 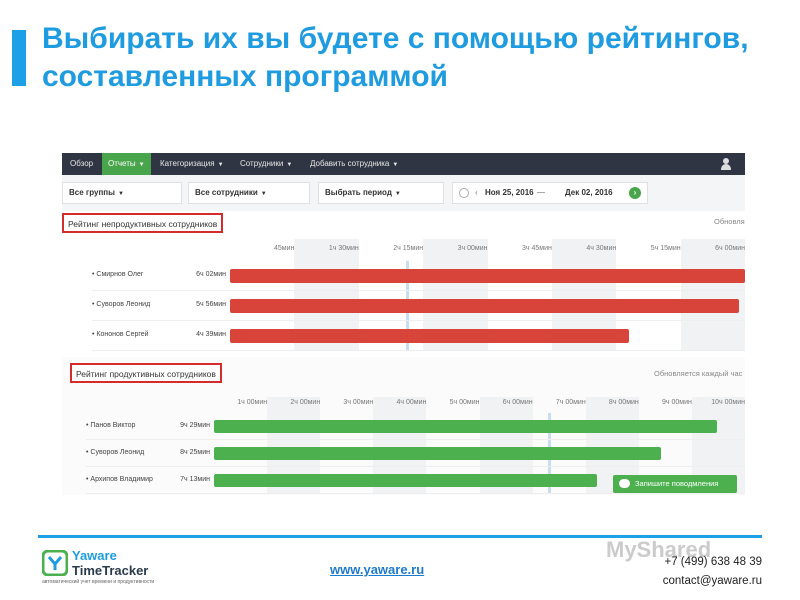 I want to click on nav-item-categorization-label: Категоризация, so click(x=187, y=163).